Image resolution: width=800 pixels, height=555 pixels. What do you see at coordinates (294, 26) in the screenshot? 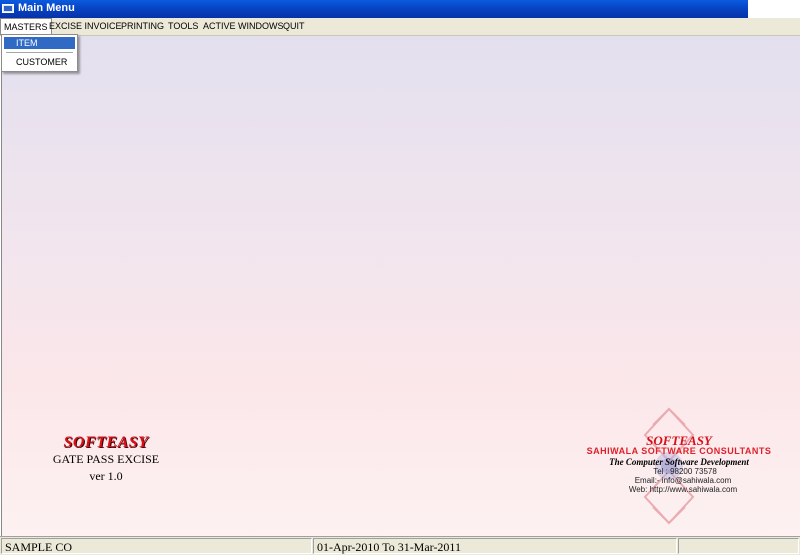
I see `menu-quit: QUIT` at bounding box center [294, 26].